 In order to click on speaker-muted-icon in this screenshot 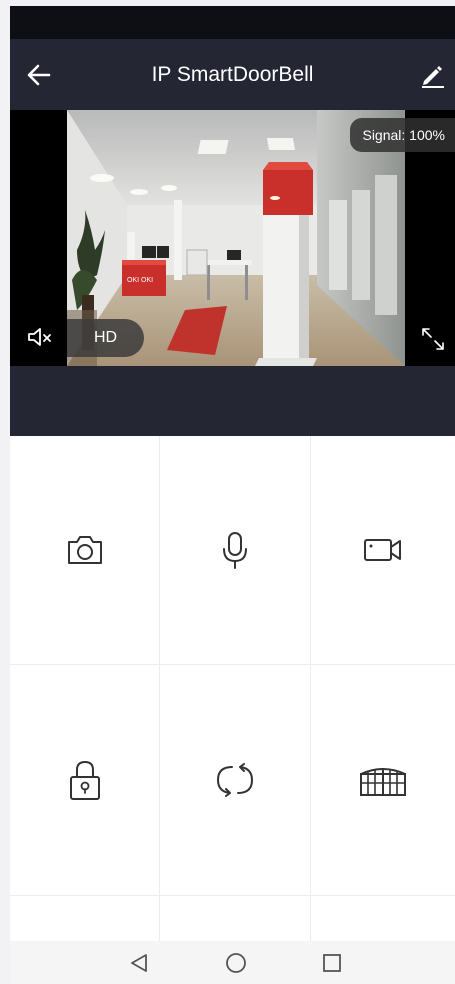, I will do `click(39, 337)`.